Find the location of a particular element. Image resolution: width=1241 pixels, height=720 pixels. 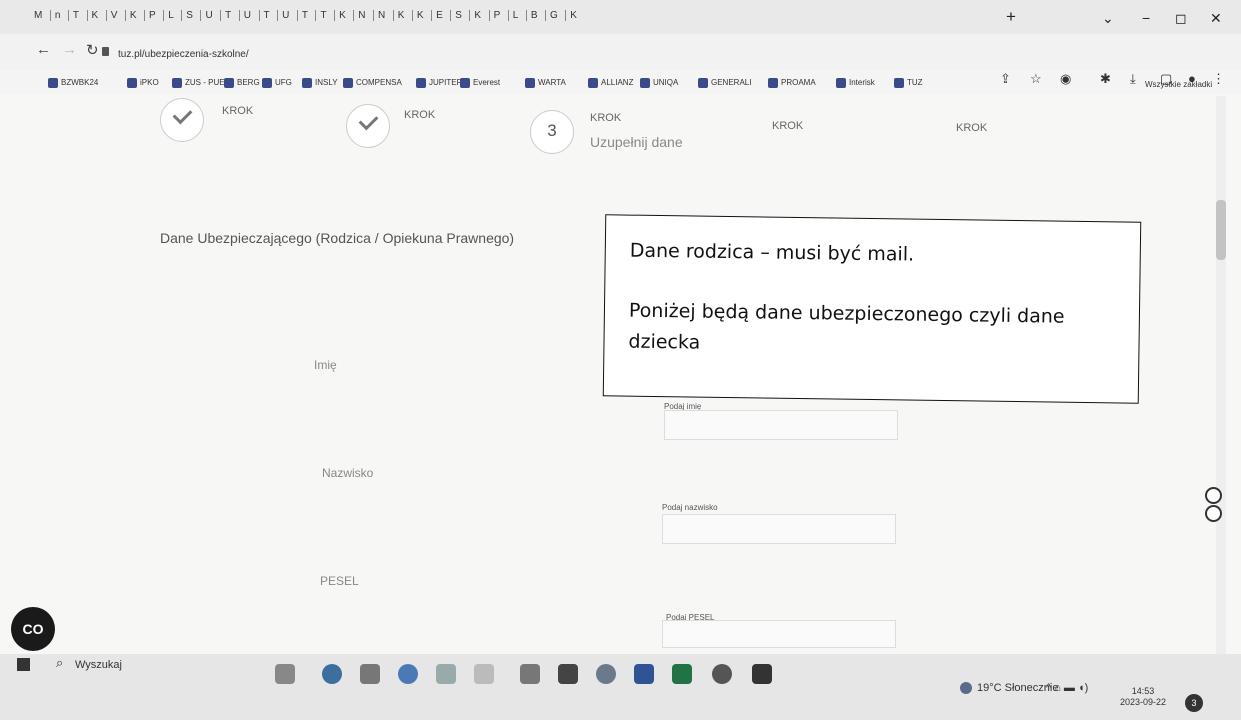

bookmark-item: Everest is located at coordinates (480, 83).